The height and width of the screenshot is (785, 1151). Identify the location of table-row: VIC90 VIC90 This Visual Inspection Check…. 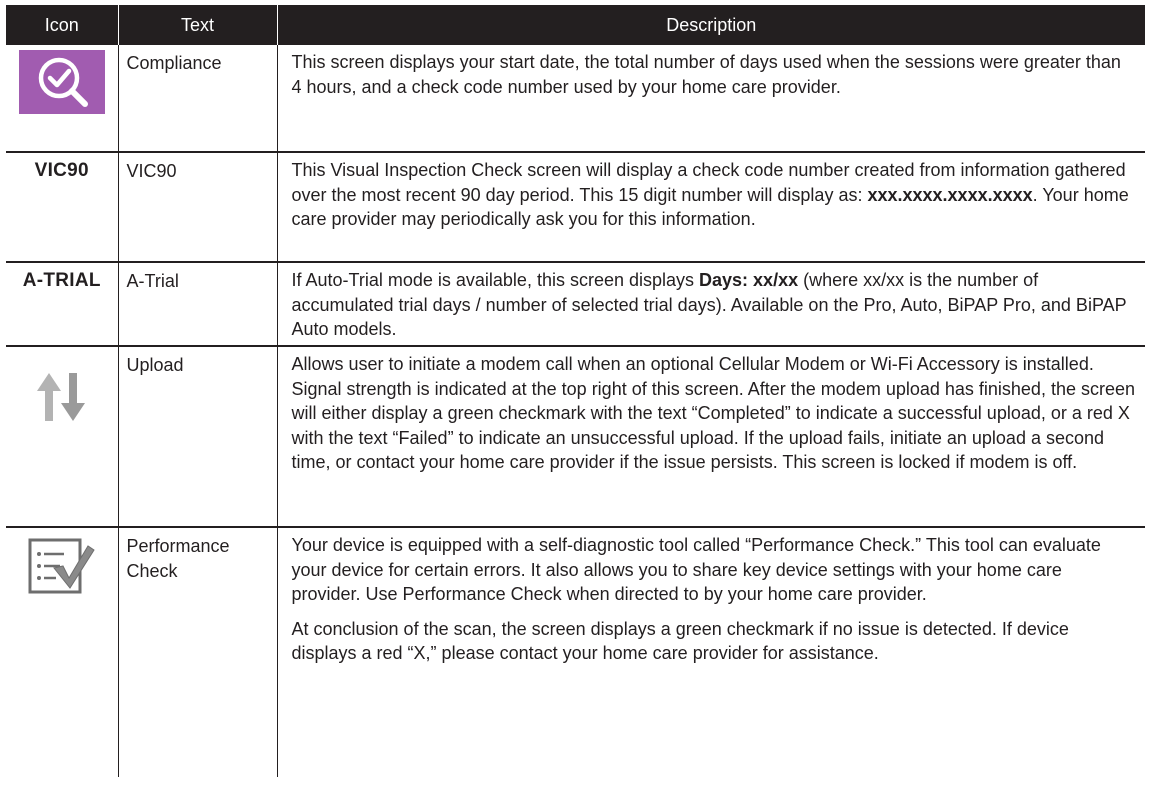
(575, 207).